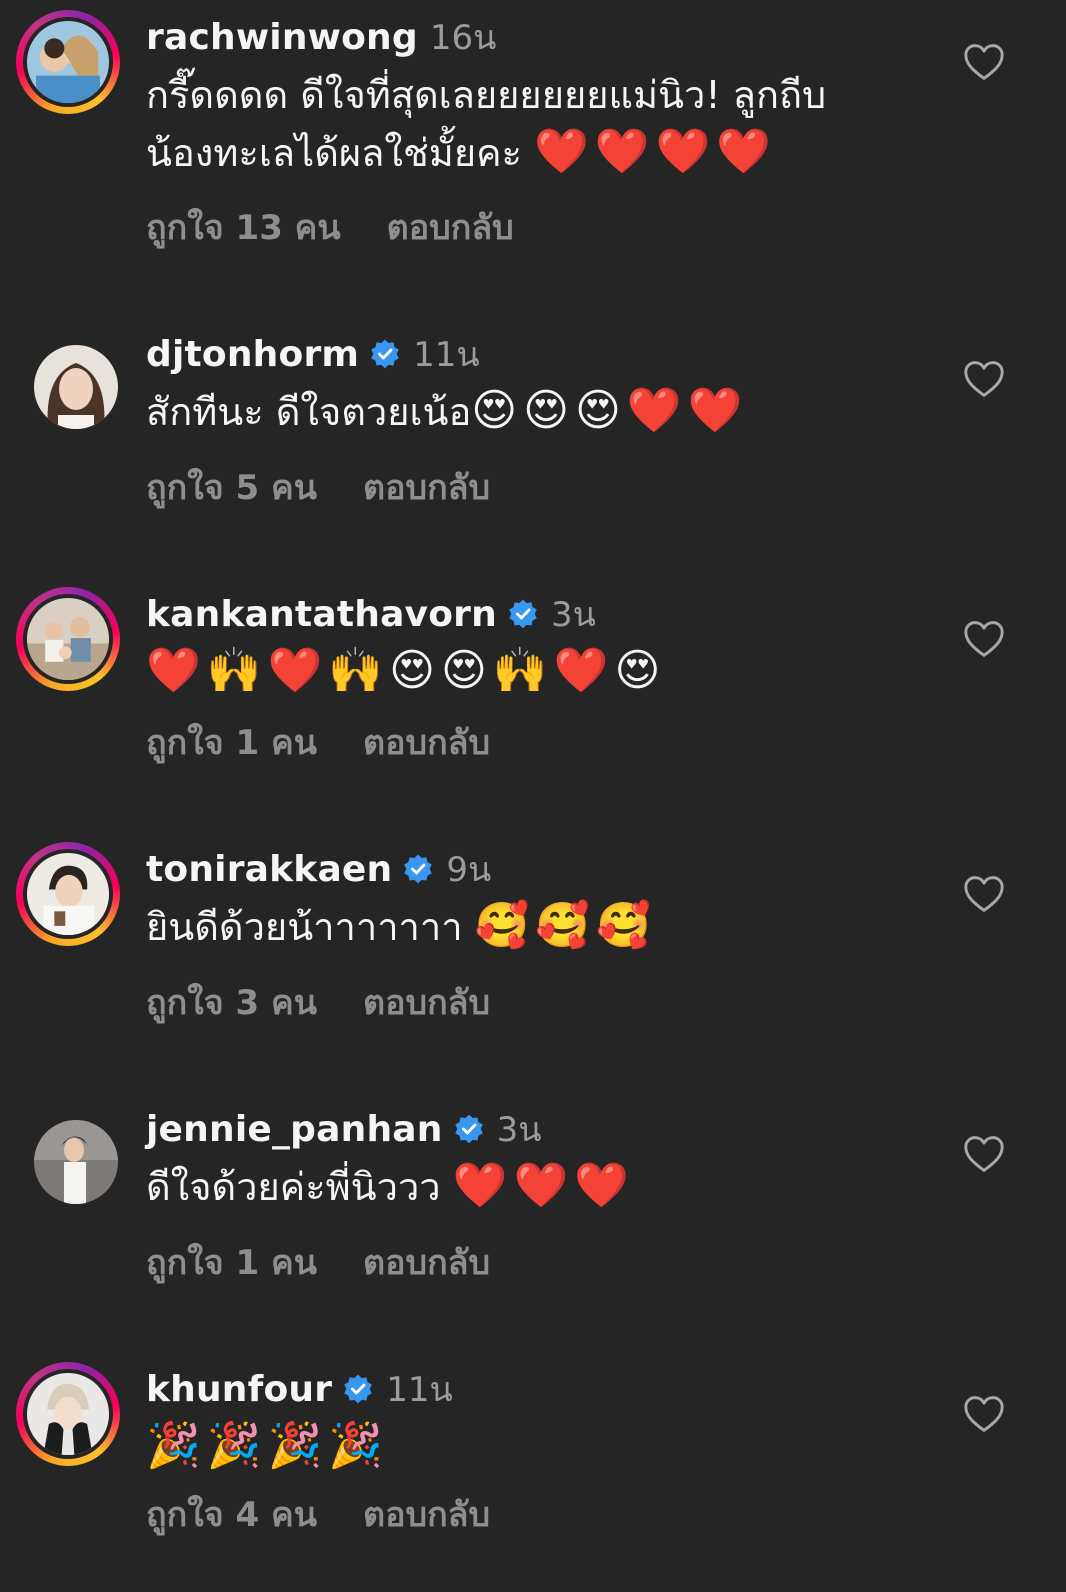 This screenshot has width=1066, height=1592. Describe the element at coordinates (269, 869) in the screenshot. I see `username-link: tonirakkaen` at that location.